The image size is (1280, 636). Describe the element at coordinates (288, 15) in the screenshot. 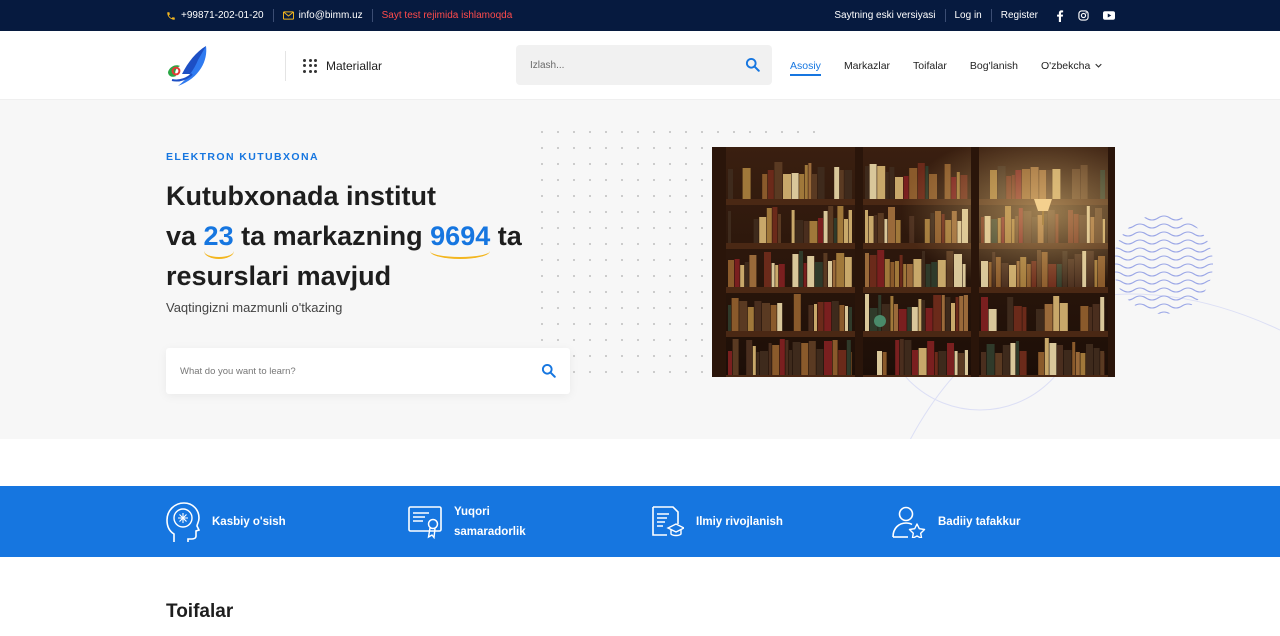

I see `mail-icon` at that location.